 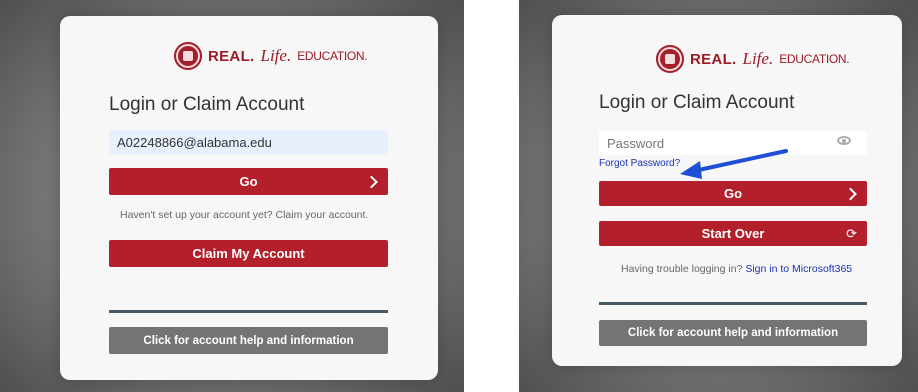 I want to click on claim-account-button: Claim My Account, so click(x=248, y=253).